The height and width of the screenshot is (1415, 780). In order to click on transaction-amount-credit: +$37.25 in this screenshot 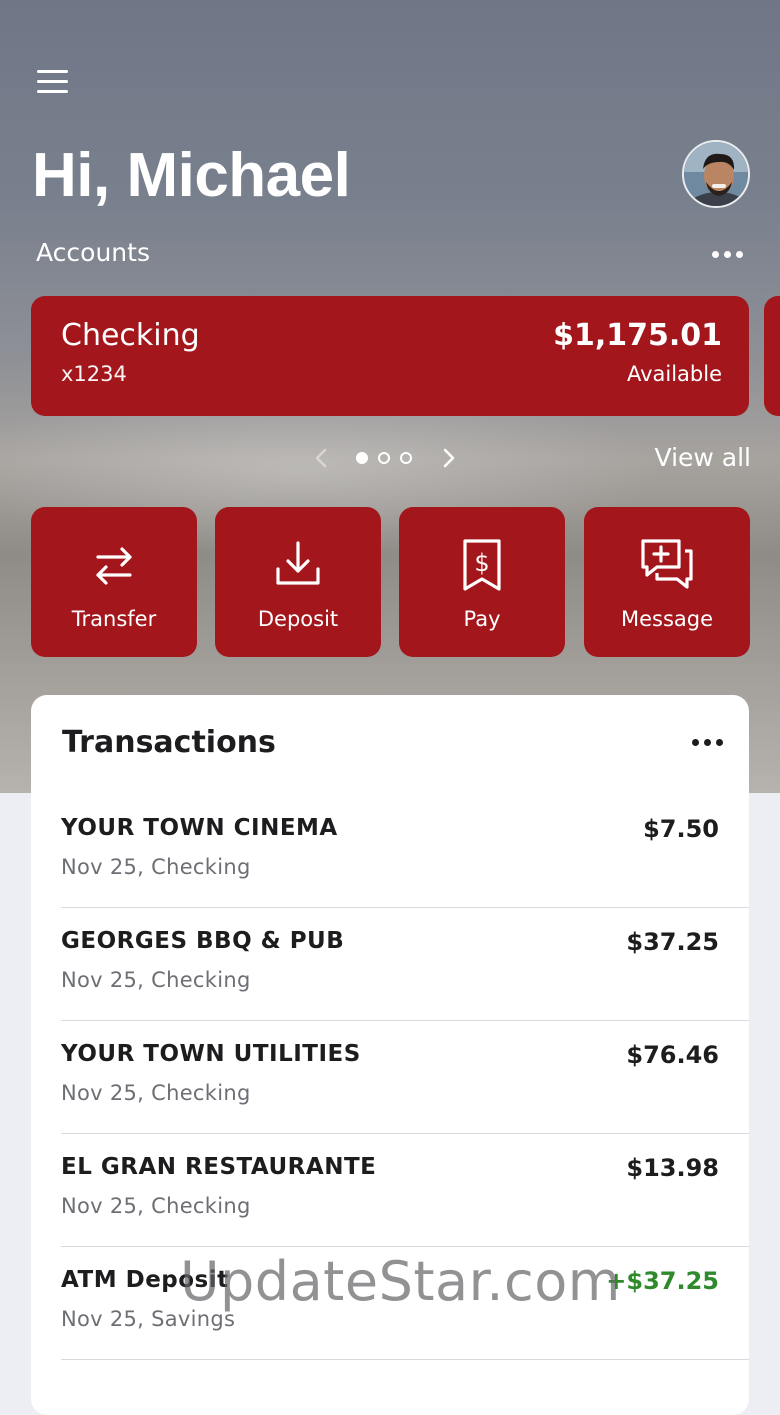, I will do `click(662, 1281)`.